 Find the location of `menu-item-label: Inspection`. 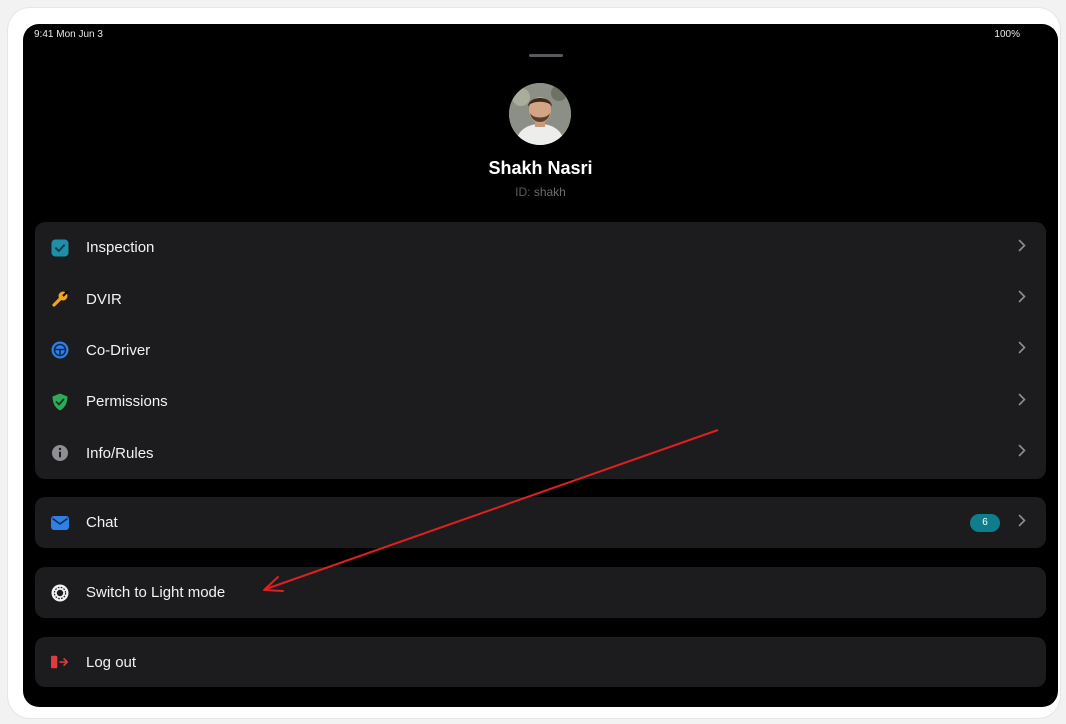

menu-item-label: Inspection is located at coordinates (120, 248).